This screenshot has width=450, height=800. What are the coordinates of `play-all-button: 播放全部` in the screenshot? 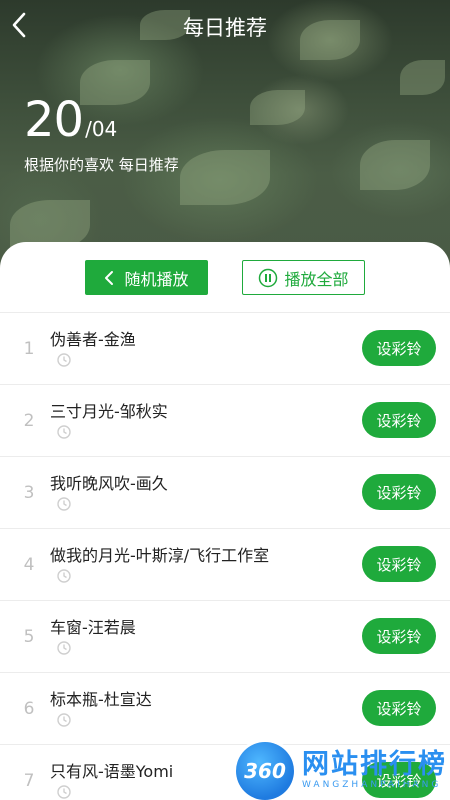 It's located at (303, 277).